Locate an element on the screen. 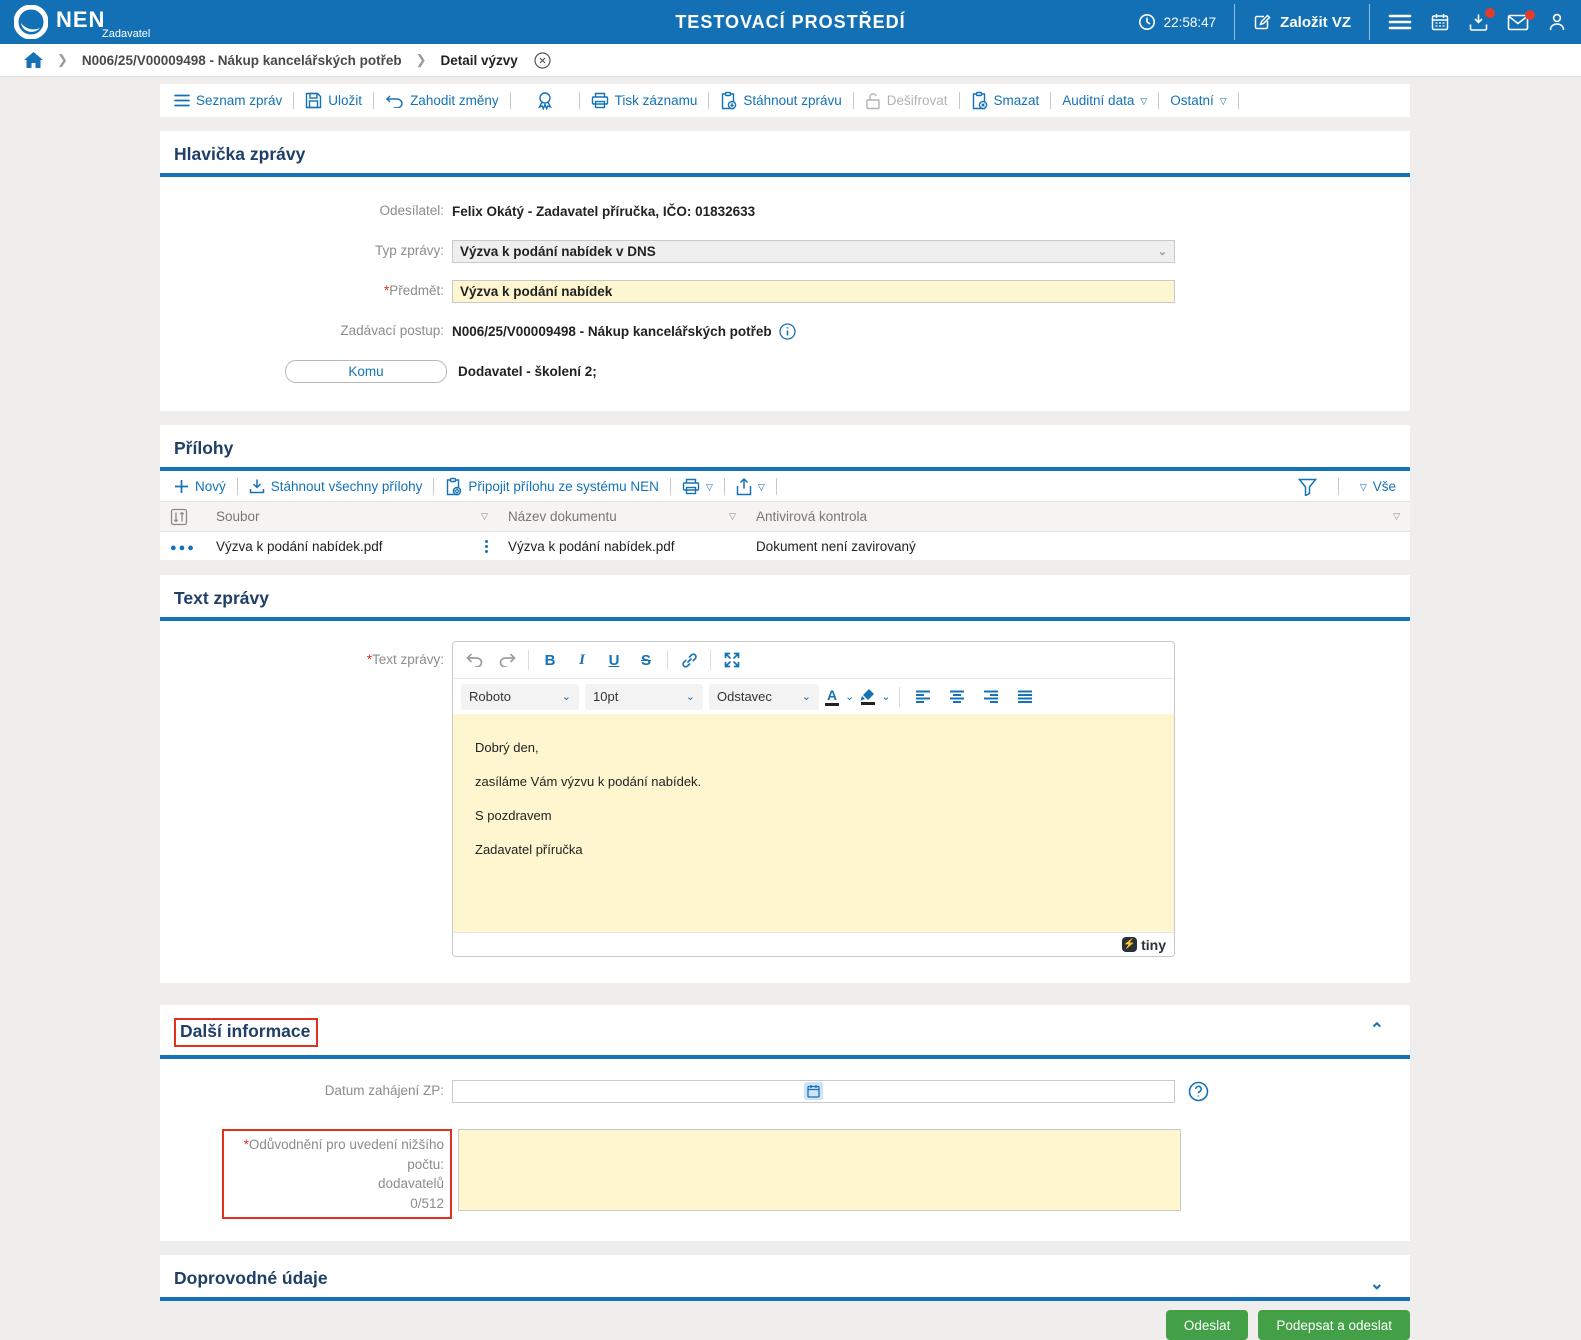 The width and height of the screenshot is (1581, 1340). attachment-file-name: Výzva k podání nabídek.pdf is located at coordinates (299, 546).